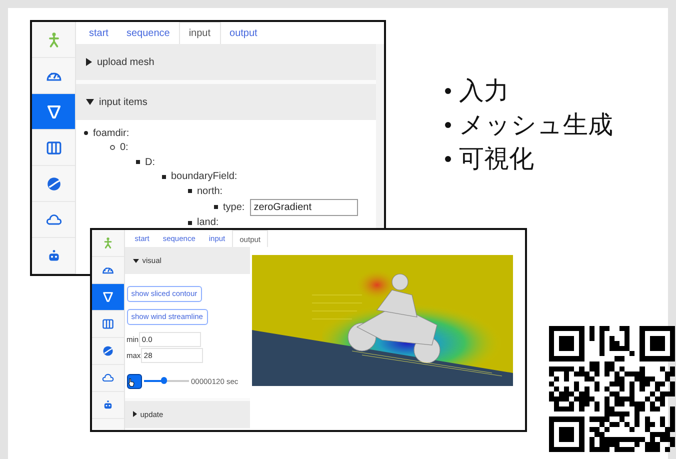 This screenshot has width=676, height=459. Describe the element at coordinates (124, 148) in the screenshot. I see `tree-label: 0:` at that location.